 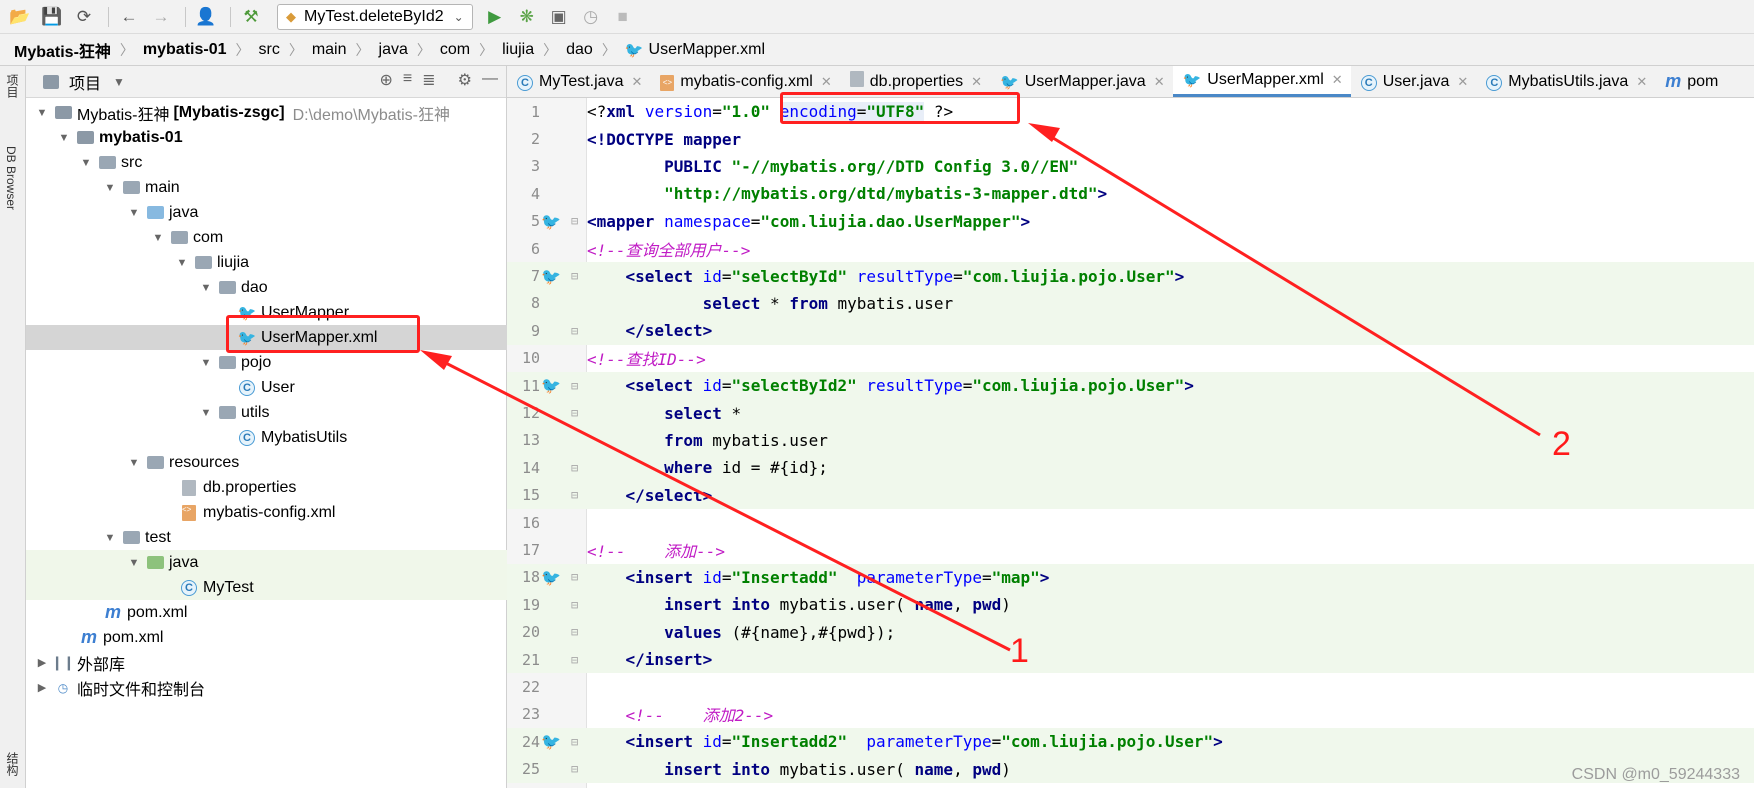 I want to click on tree-node-module: ▼ mybatis-01, so click(x=266, y=137).